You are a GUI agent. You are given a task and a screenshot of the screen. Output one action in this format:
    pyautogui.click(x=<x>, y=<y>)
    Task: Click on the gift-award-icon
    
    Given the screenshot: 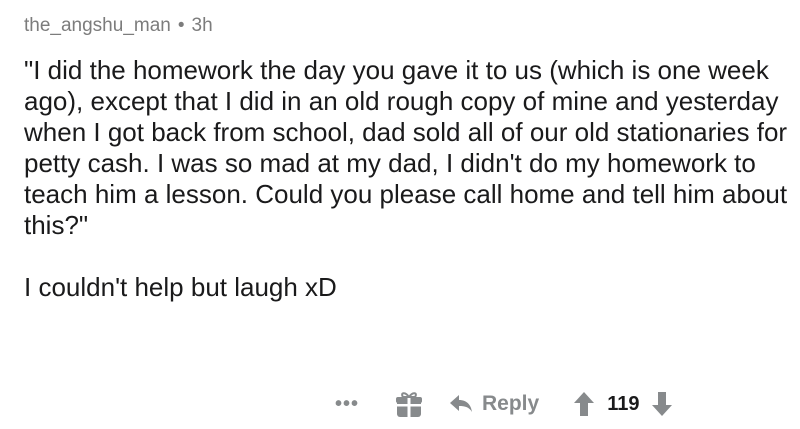 What is the action you would take?
    pyautogui.click(x=409, y=404)
    